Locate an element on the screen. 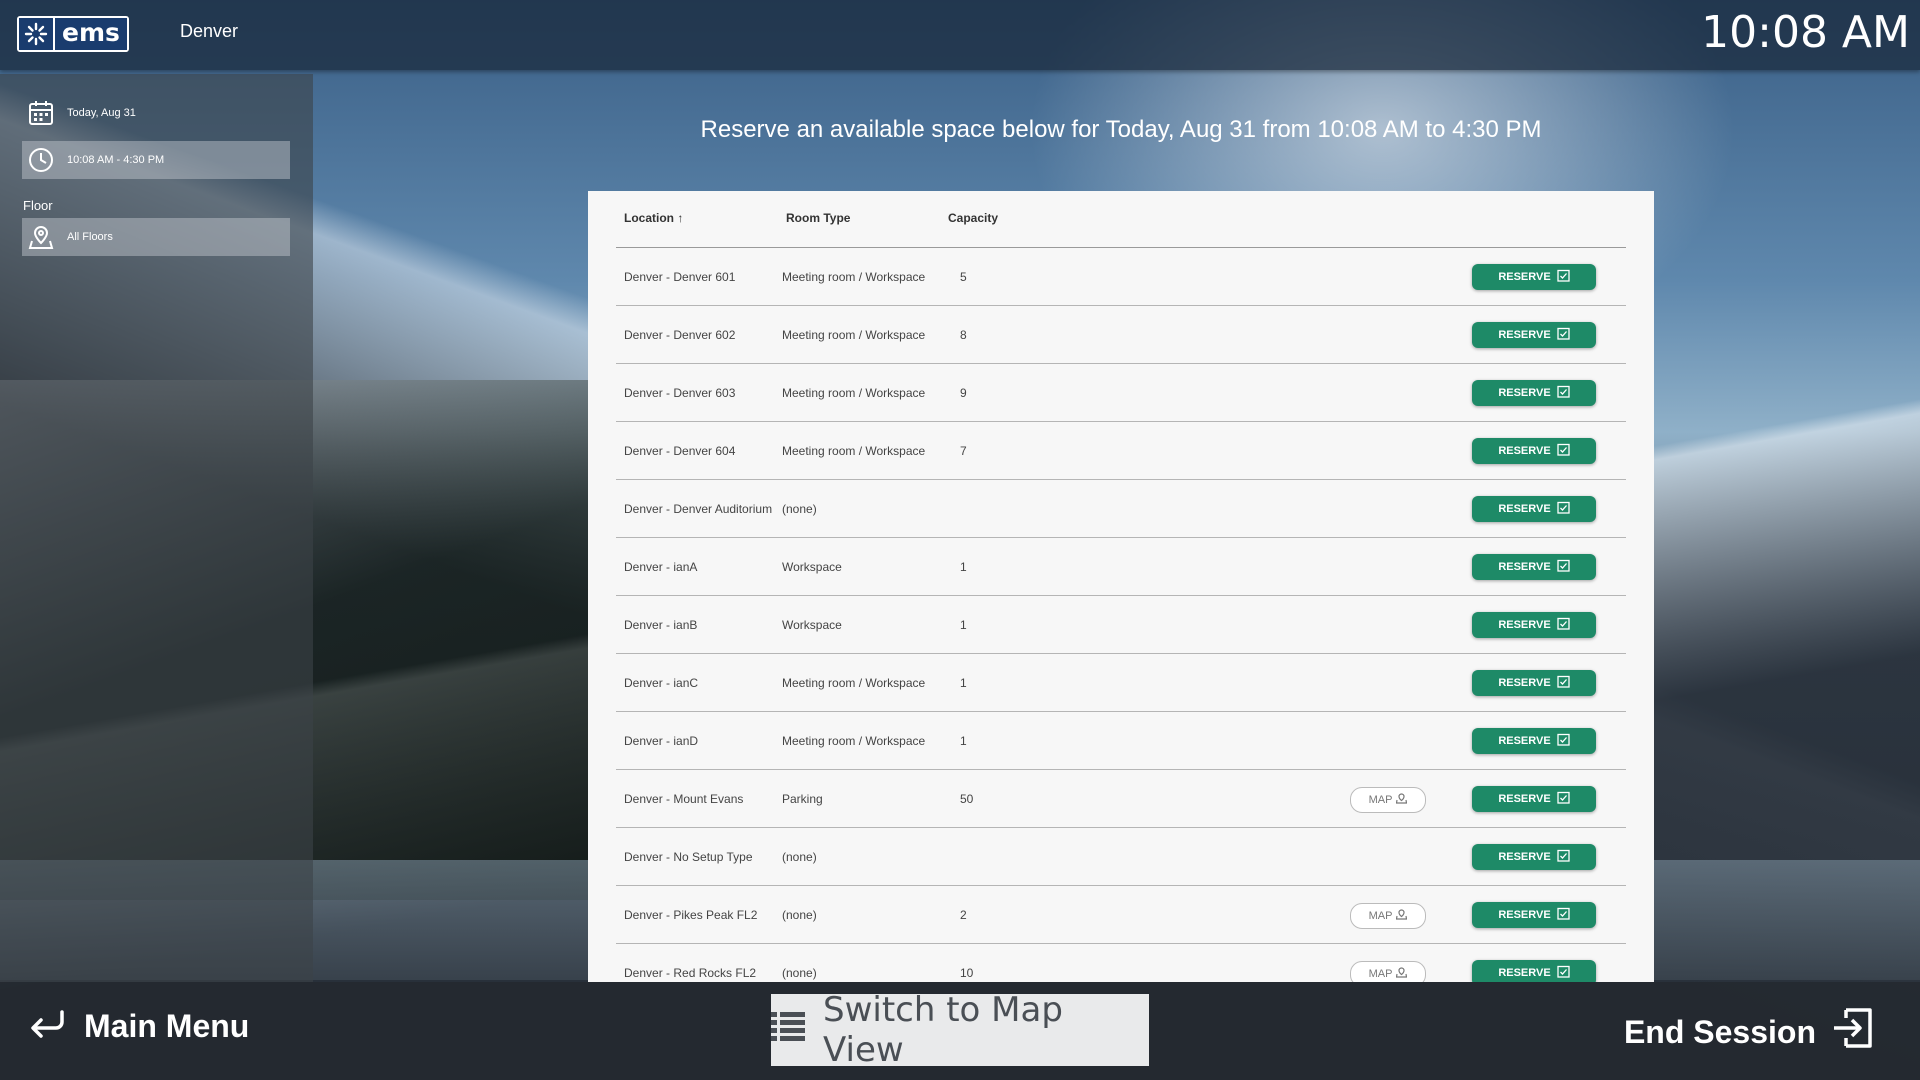 The width and height of the screenshot is (1920, 1080). room-type-cell: Parking is located at coordinates (802, 799).